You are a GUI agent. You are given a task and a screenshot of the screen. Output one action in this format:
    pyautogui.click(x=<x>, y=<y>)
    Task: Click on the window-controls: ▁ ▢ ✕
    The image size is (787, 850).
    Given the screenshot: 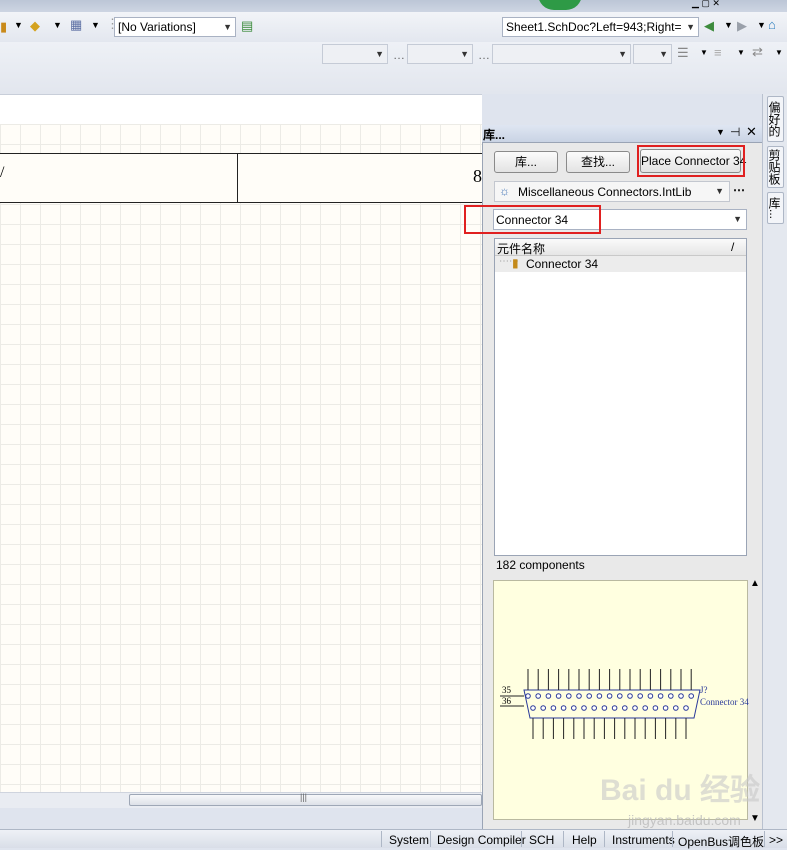 What is the action you would take?
    pyautogui.click(x=738, y=5)
    